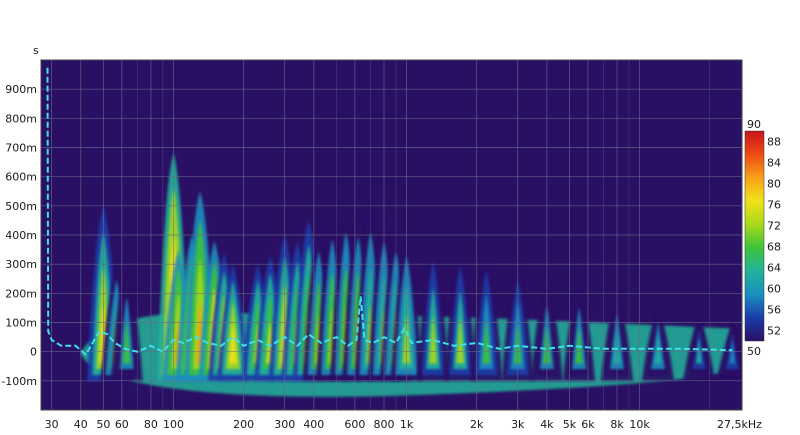 The image size is (800, 435). I want to click on colorbar-tick-label: 76, so click(774, 205).